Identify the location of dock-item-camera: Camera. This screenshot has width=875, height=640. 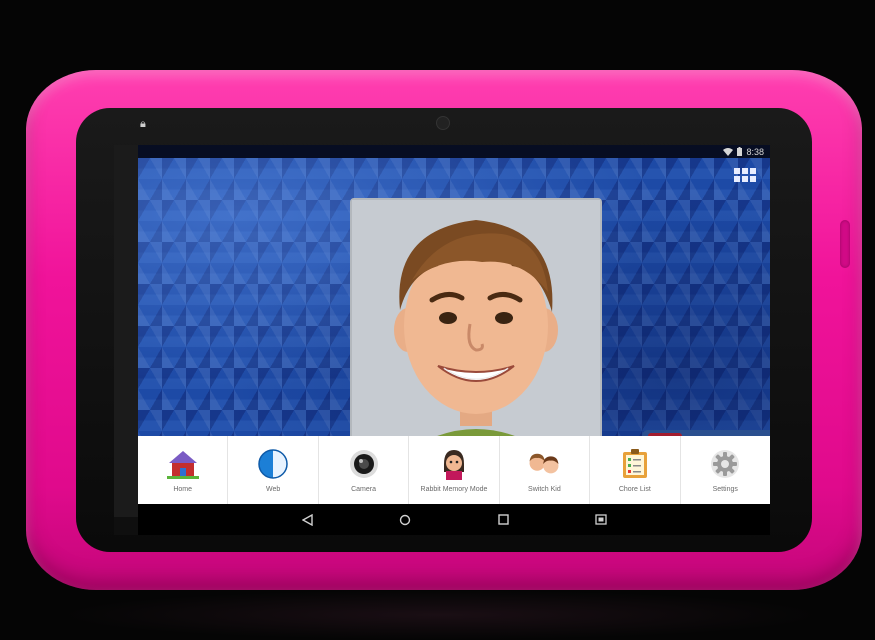
(364, 470).